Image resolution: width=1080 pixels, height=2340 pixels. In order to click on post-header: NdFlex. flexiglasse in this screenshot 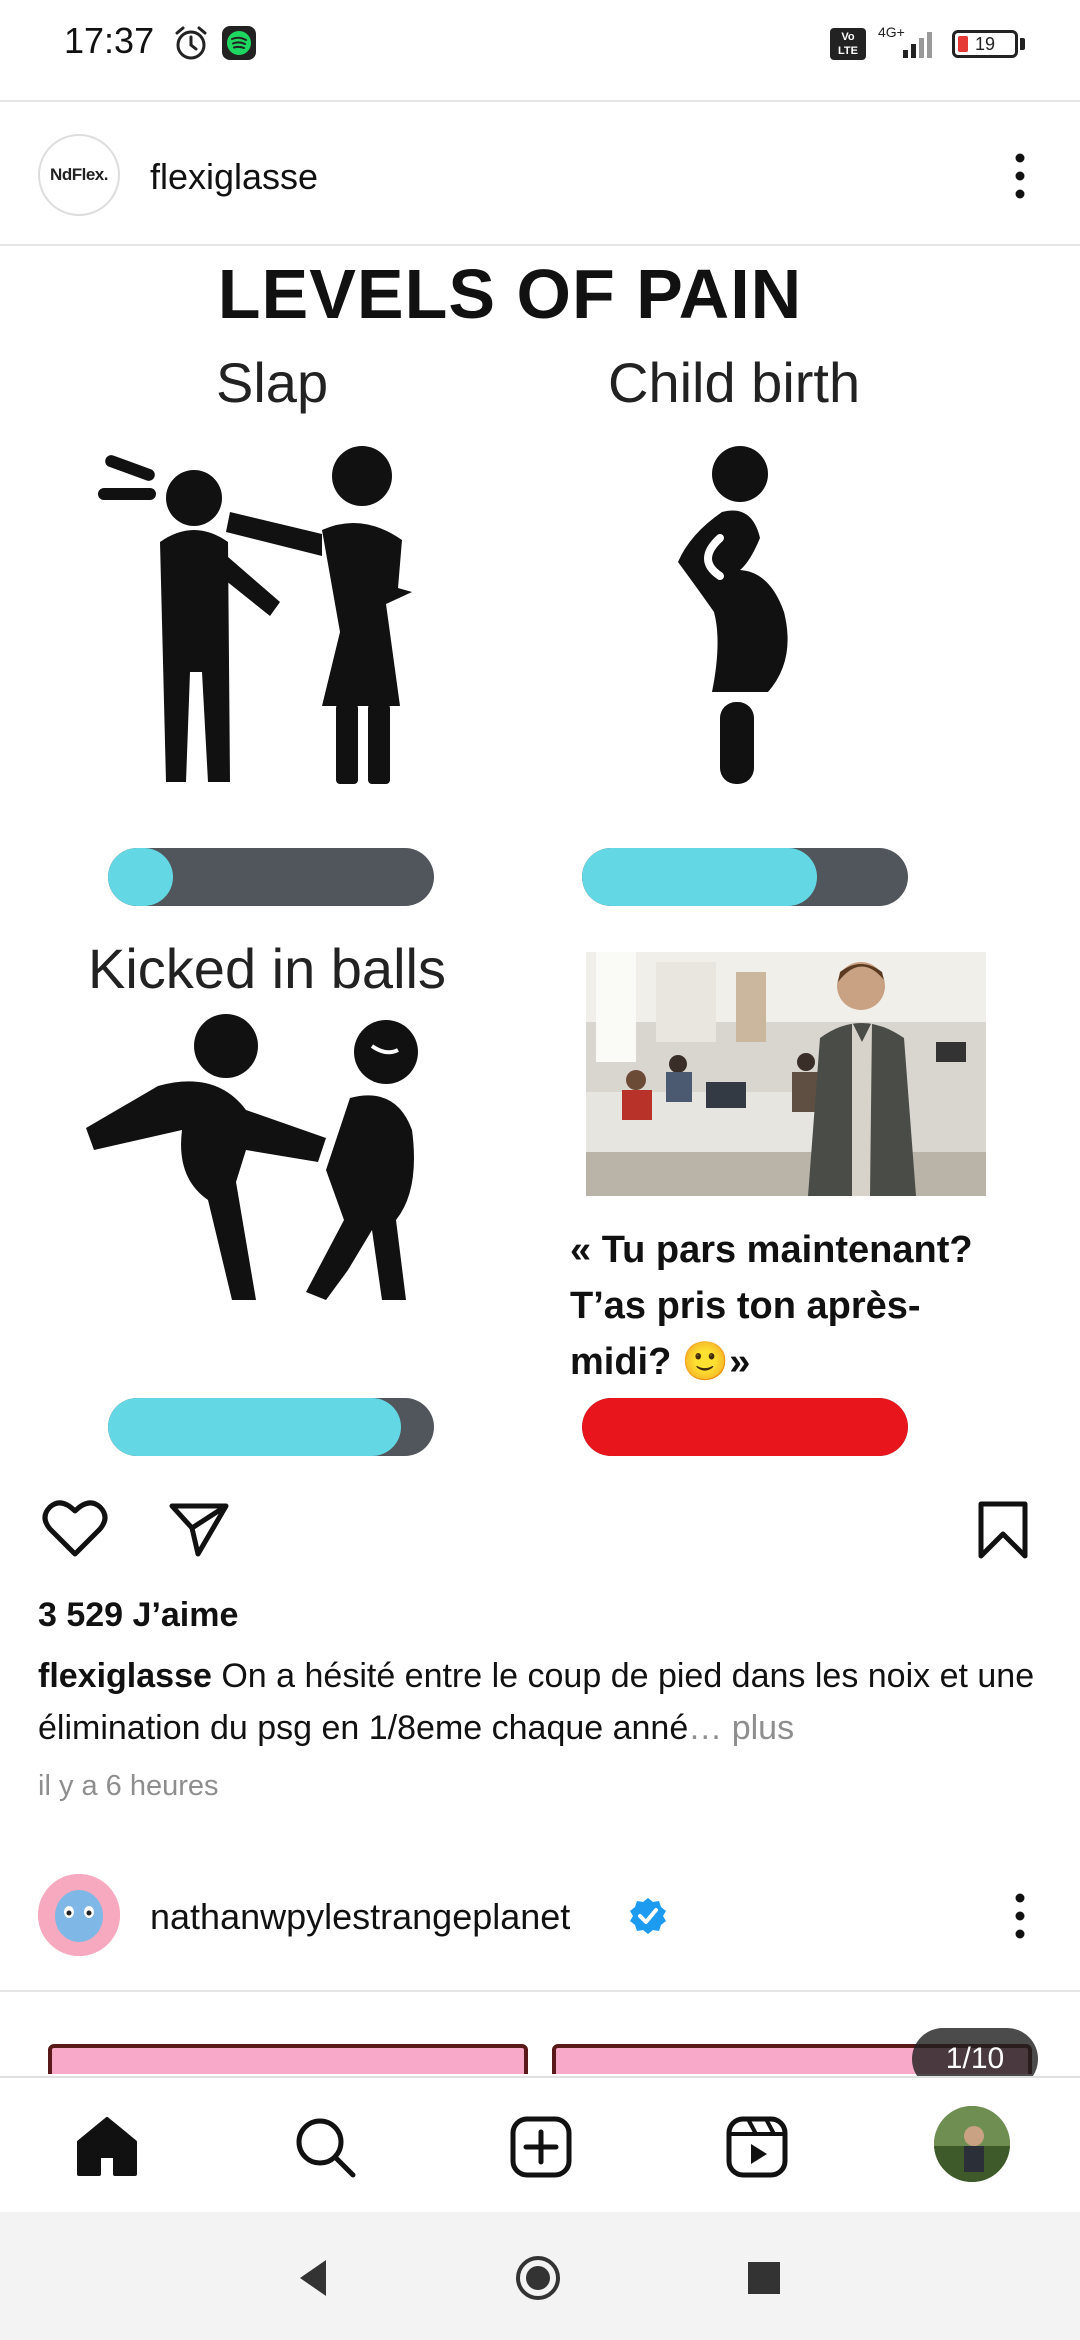, I will do `click(540, 175)`.